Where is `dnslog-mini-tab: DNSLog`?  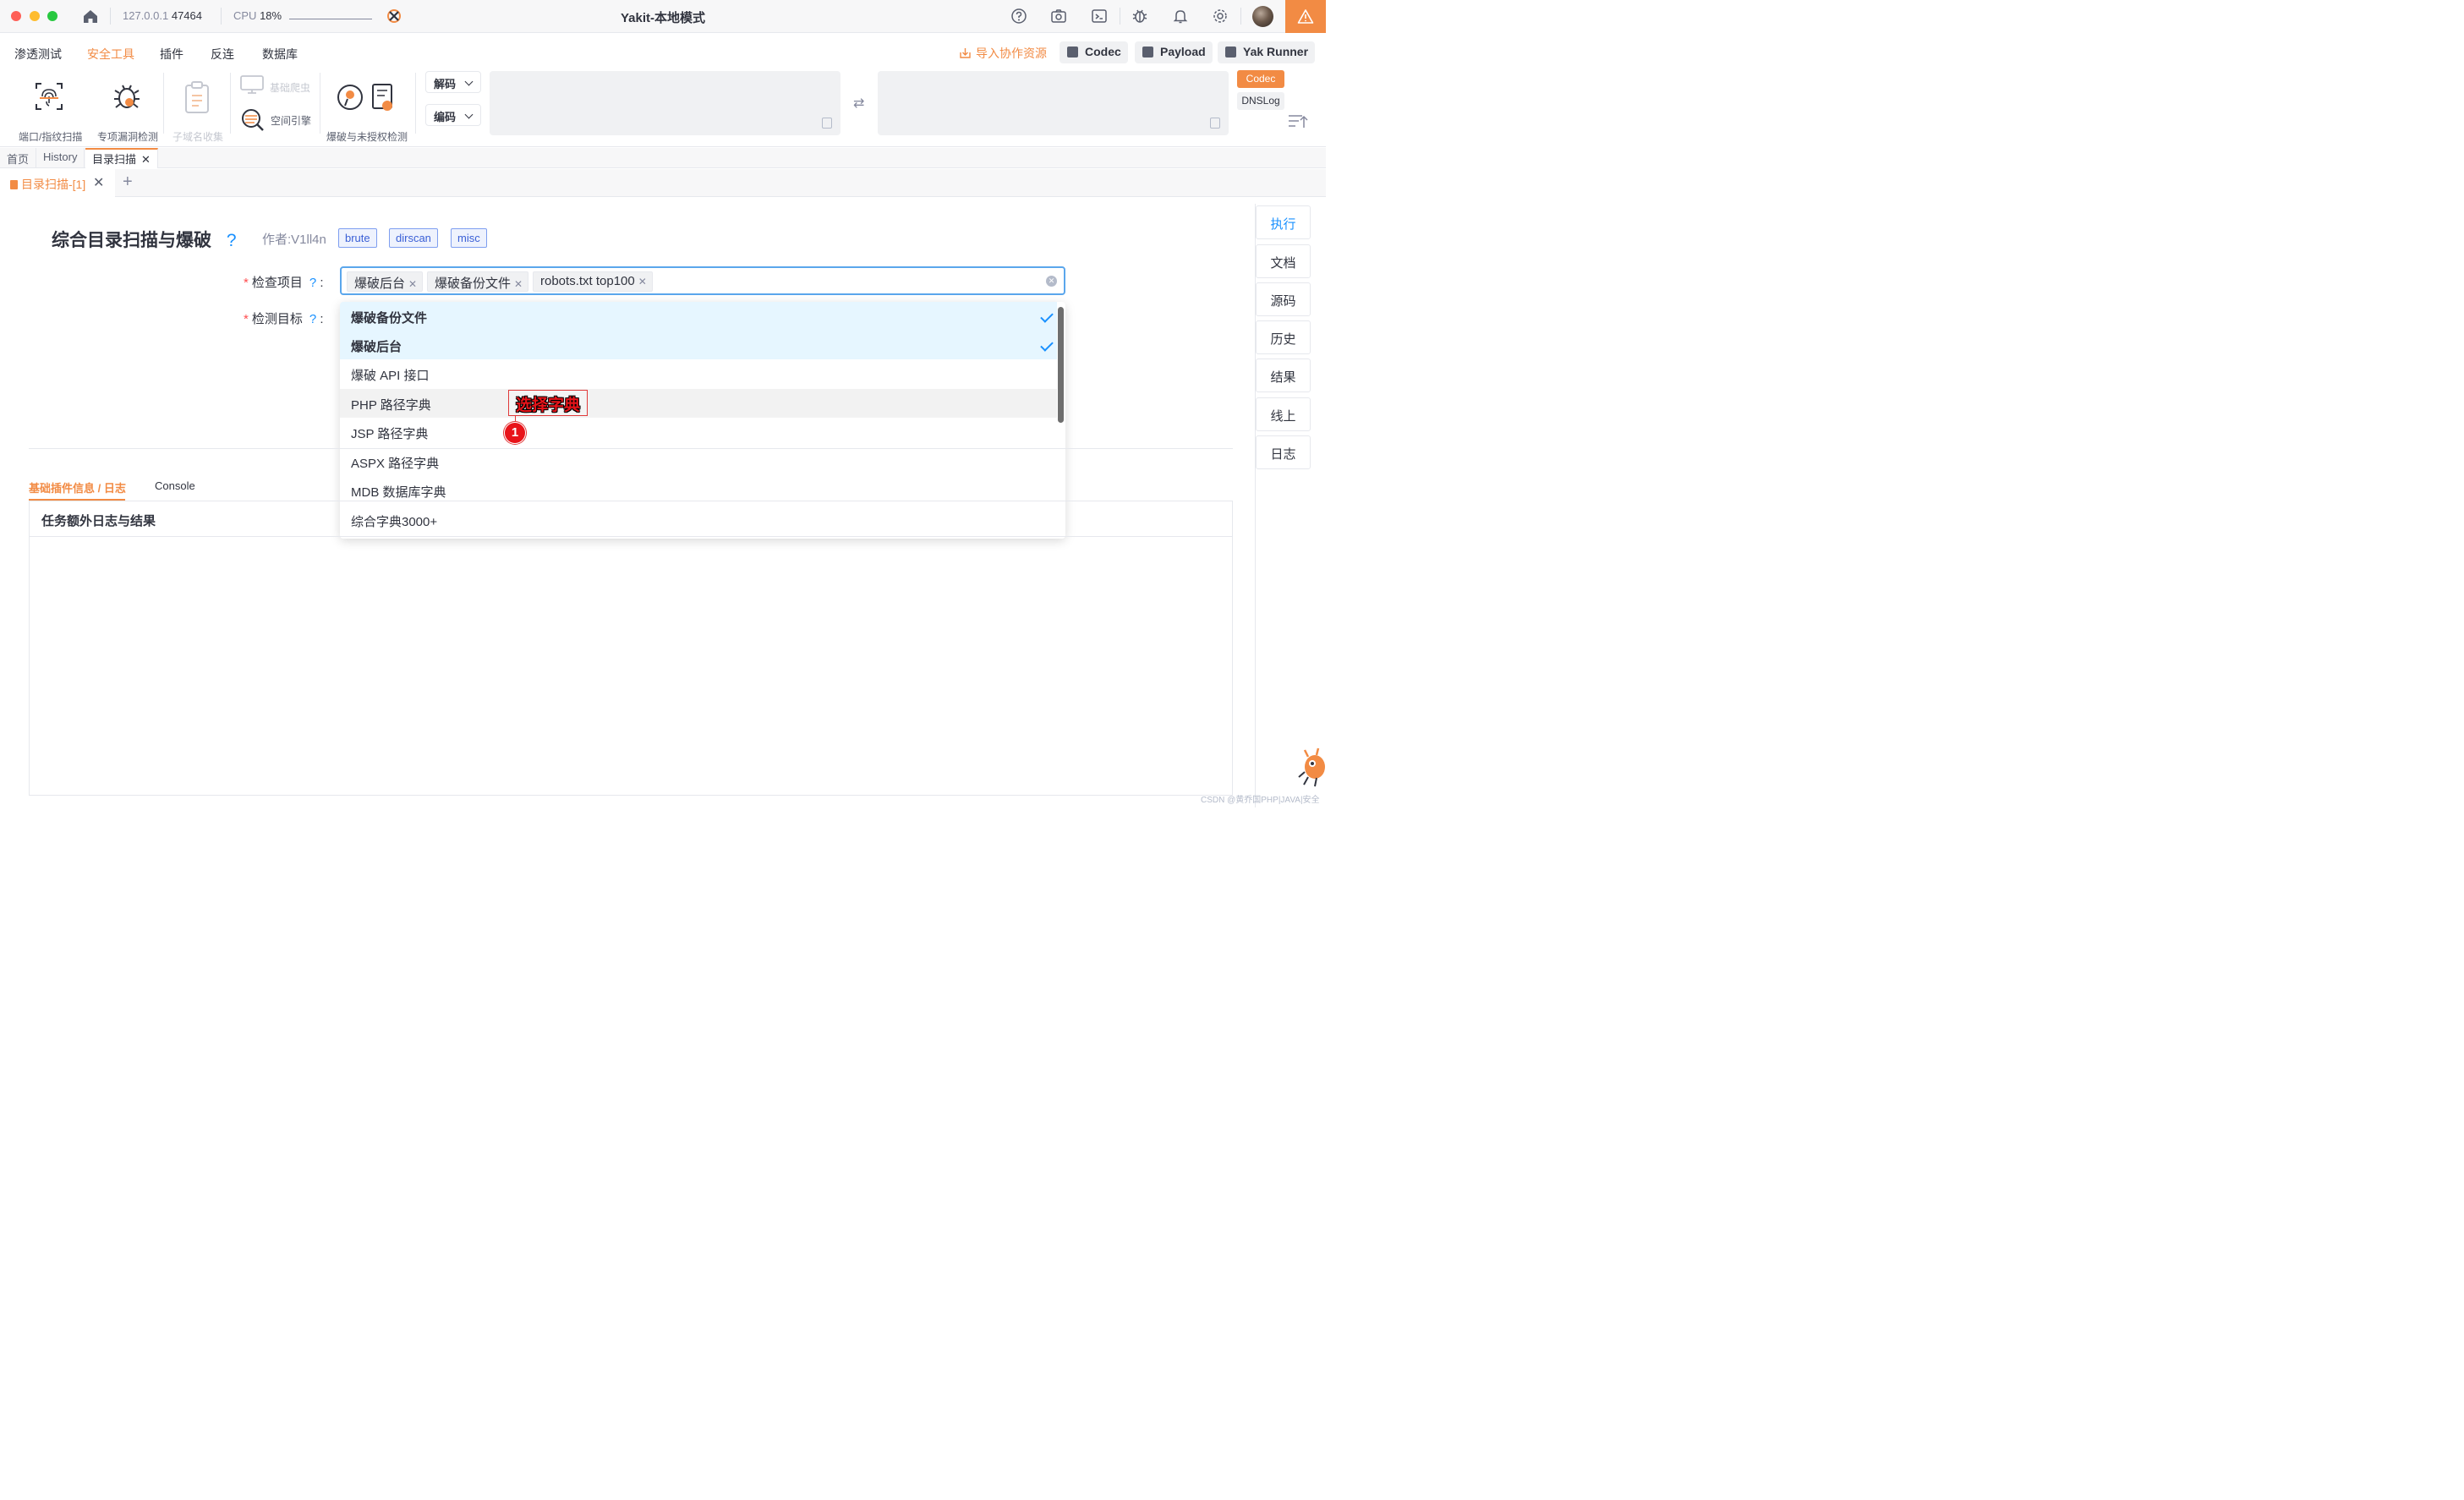 dnslog-mini-tab: DNSLog is located at coordinates (1260, 101).